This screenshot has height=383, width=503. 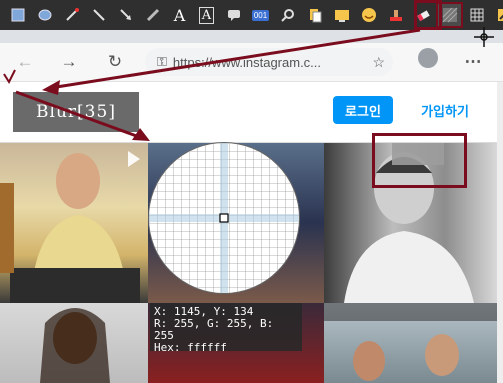 I want to click on magnifier-grid, so click(x=224, y=218).